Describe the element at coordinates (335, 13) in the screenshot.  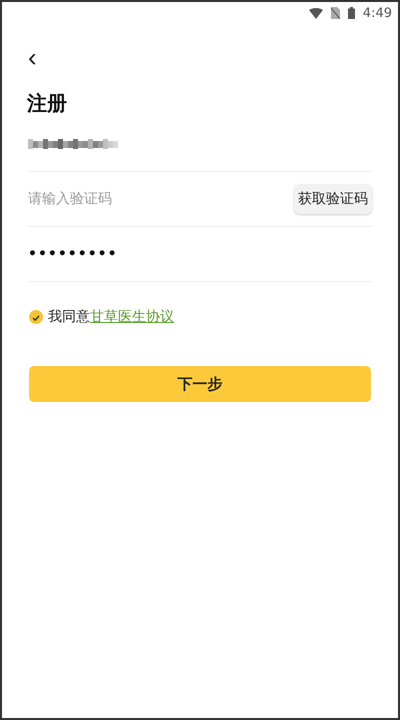
I see `no-sim-icon` at that location.